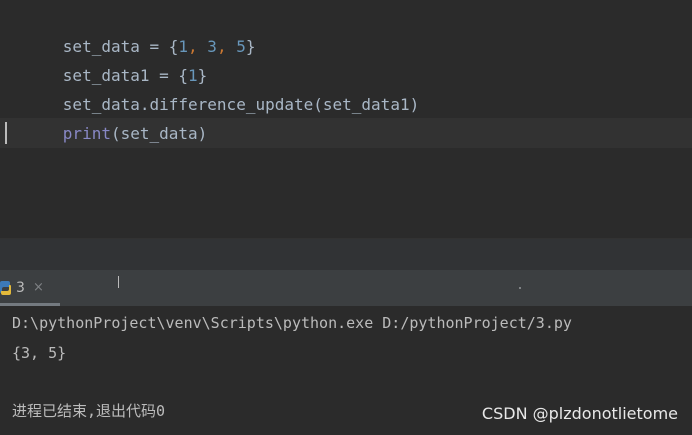 The image size is (692, 435). I want to click on python-icon, so click(5, 288).